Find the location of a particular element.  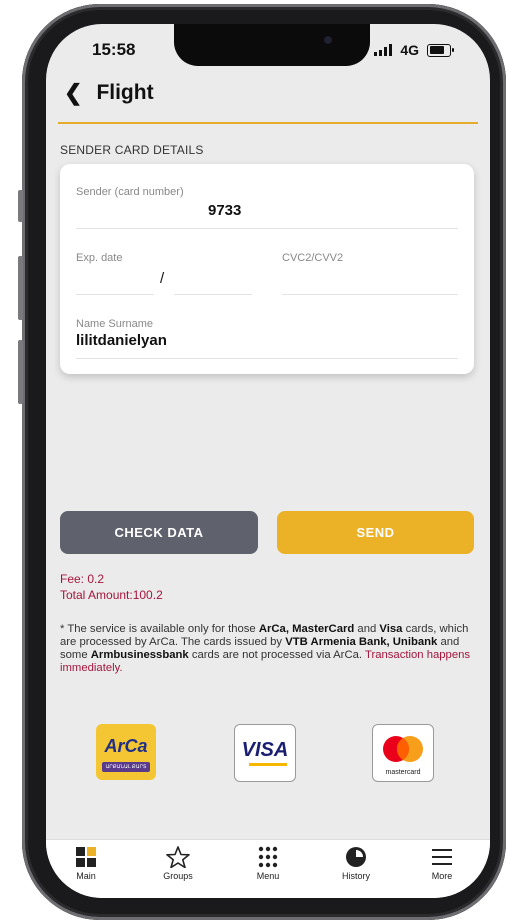

section-title: SENDER CARD DETAILS is located at coordinates (132, 150).